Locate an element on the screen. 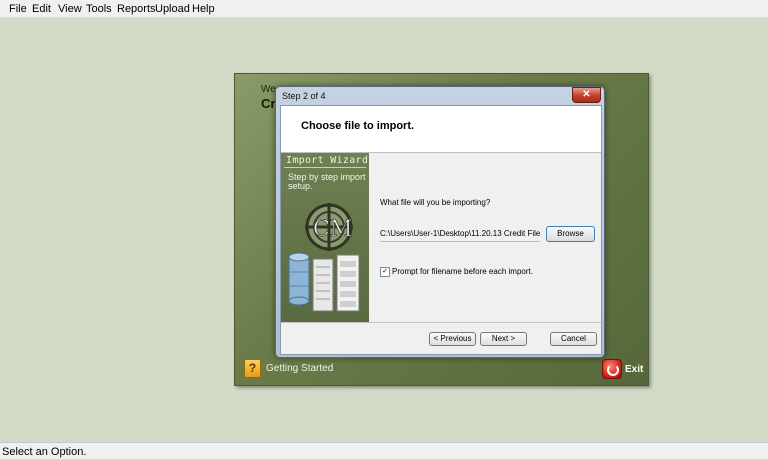  step-heading: Choose file to import. is located at coordinates (358, 126).